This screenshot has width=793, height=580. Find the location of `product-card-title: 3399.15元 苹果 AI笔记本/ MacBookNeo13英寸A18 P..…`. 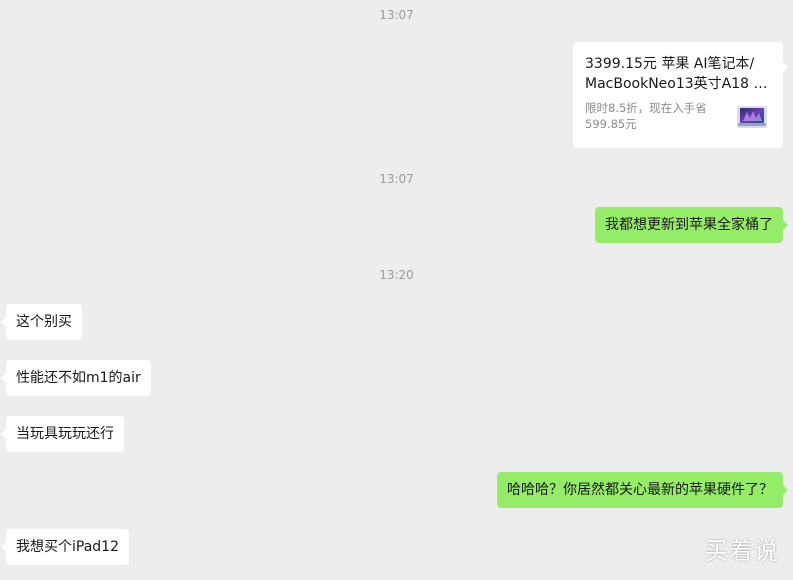

product-card-title: 3399.15元 苹果 AI笔记本/ MacBookNeo13英寸A18 P..… is located at coordinates (678, 74).